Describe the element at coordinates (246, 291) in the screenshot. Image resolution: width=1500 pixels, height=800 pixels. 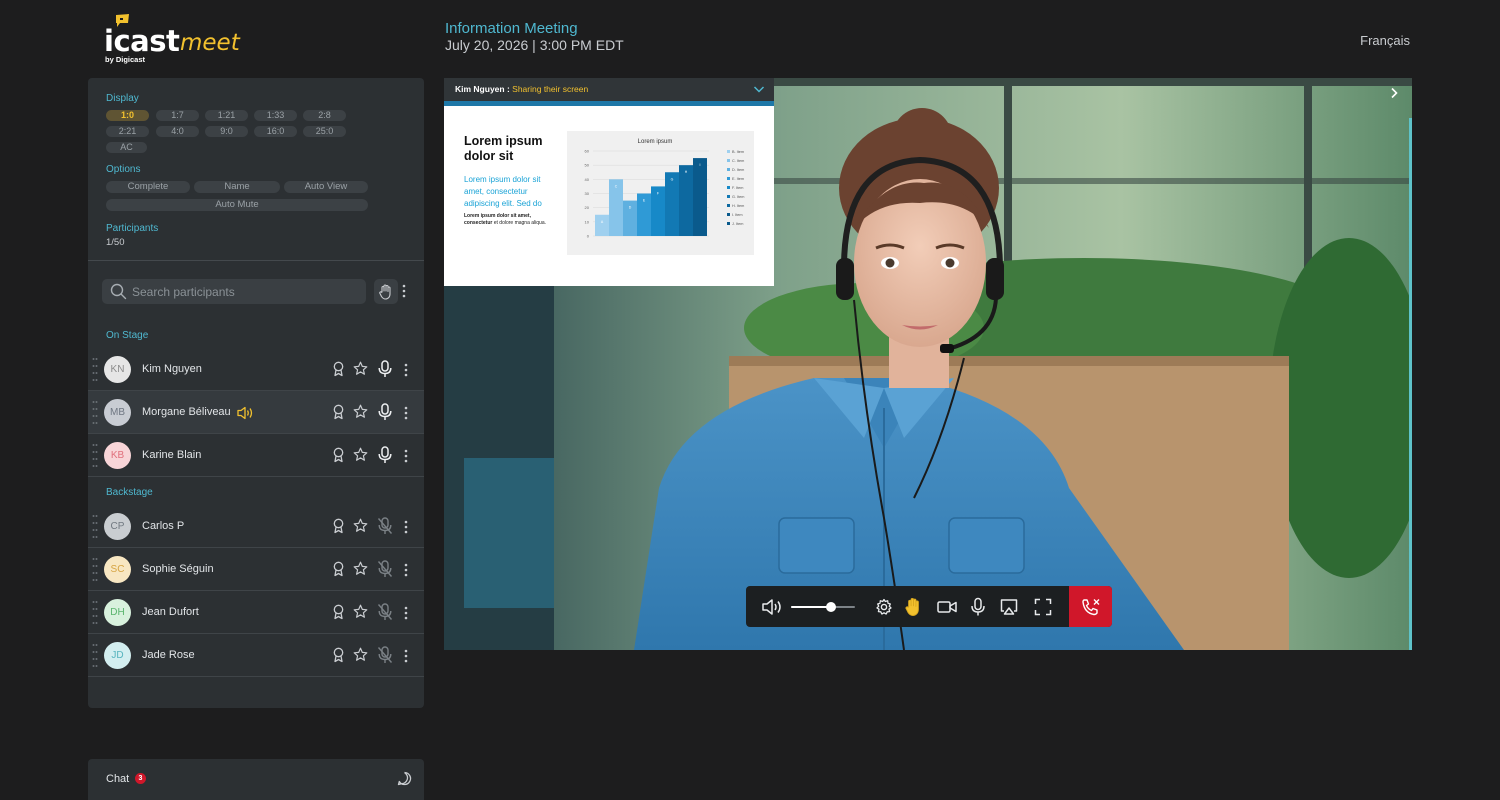
I see `search-input` at that location.